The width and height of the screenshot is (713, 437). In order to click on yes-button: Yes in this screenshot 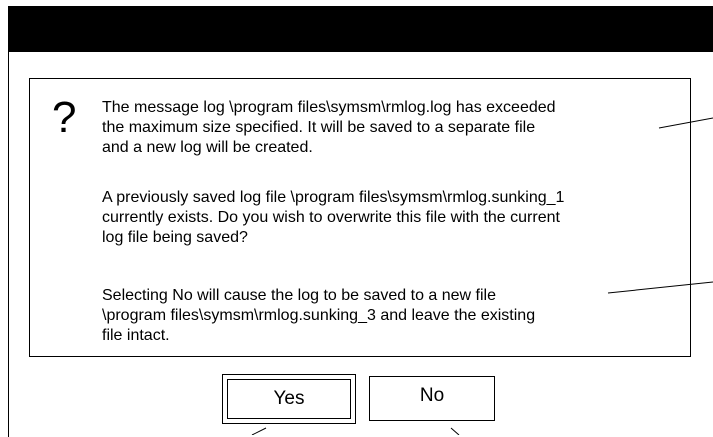, I will do `click(289, 399)`.